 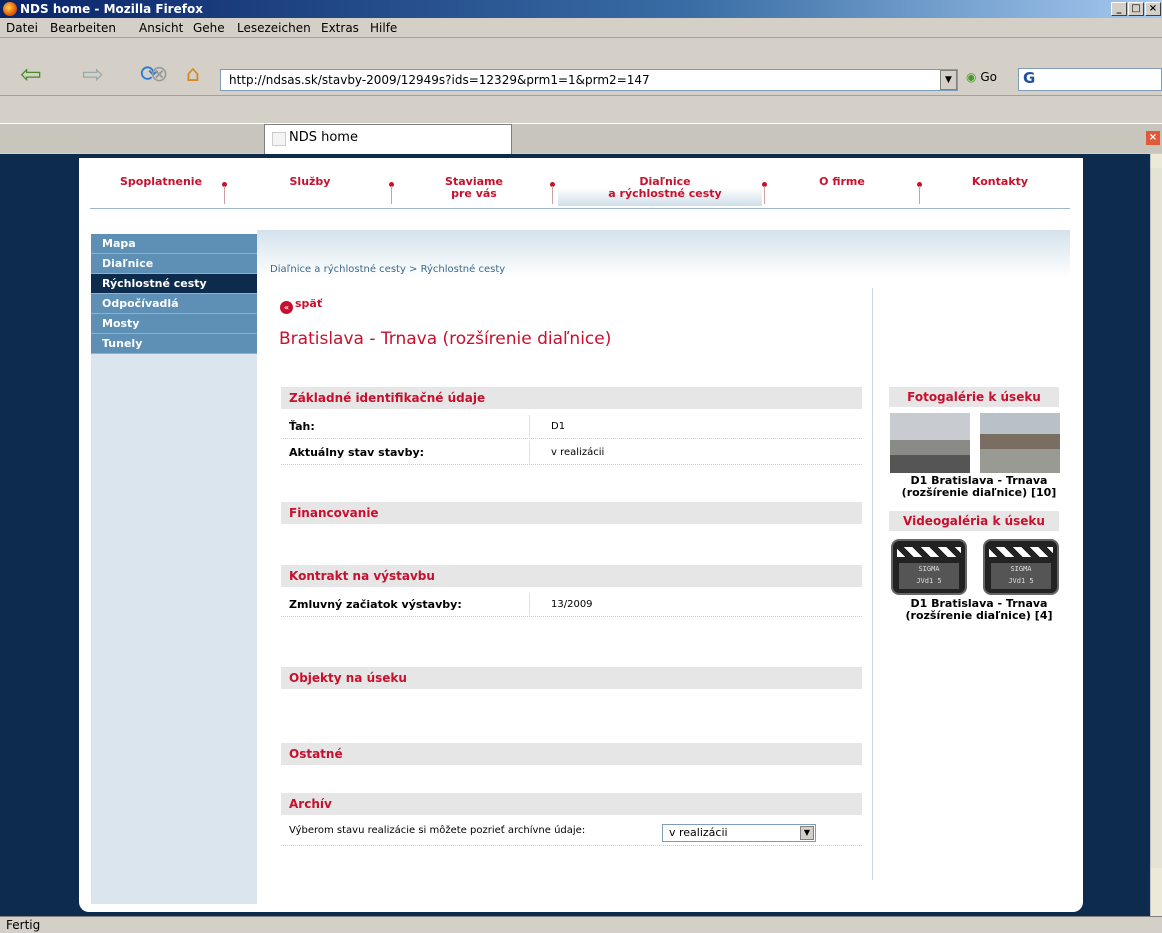 What do you see at coordinates (388, 139) in the screenshot?
I see `tab-nds-home: NDS home` at bounding box center [388, 139].